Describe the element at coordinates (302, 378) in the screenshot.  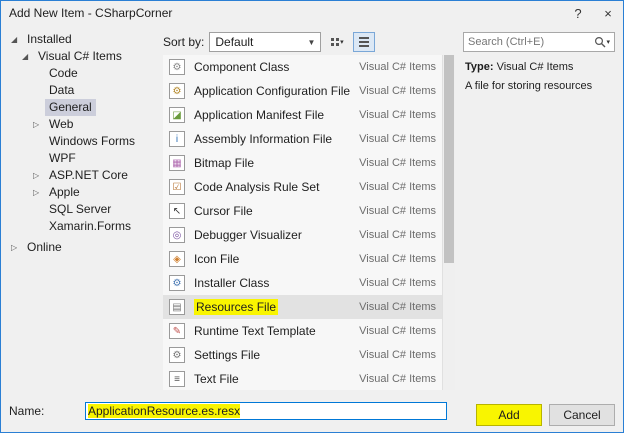
I see `list-item-text-file: ≡ Text File Visual C# Items` at that location.